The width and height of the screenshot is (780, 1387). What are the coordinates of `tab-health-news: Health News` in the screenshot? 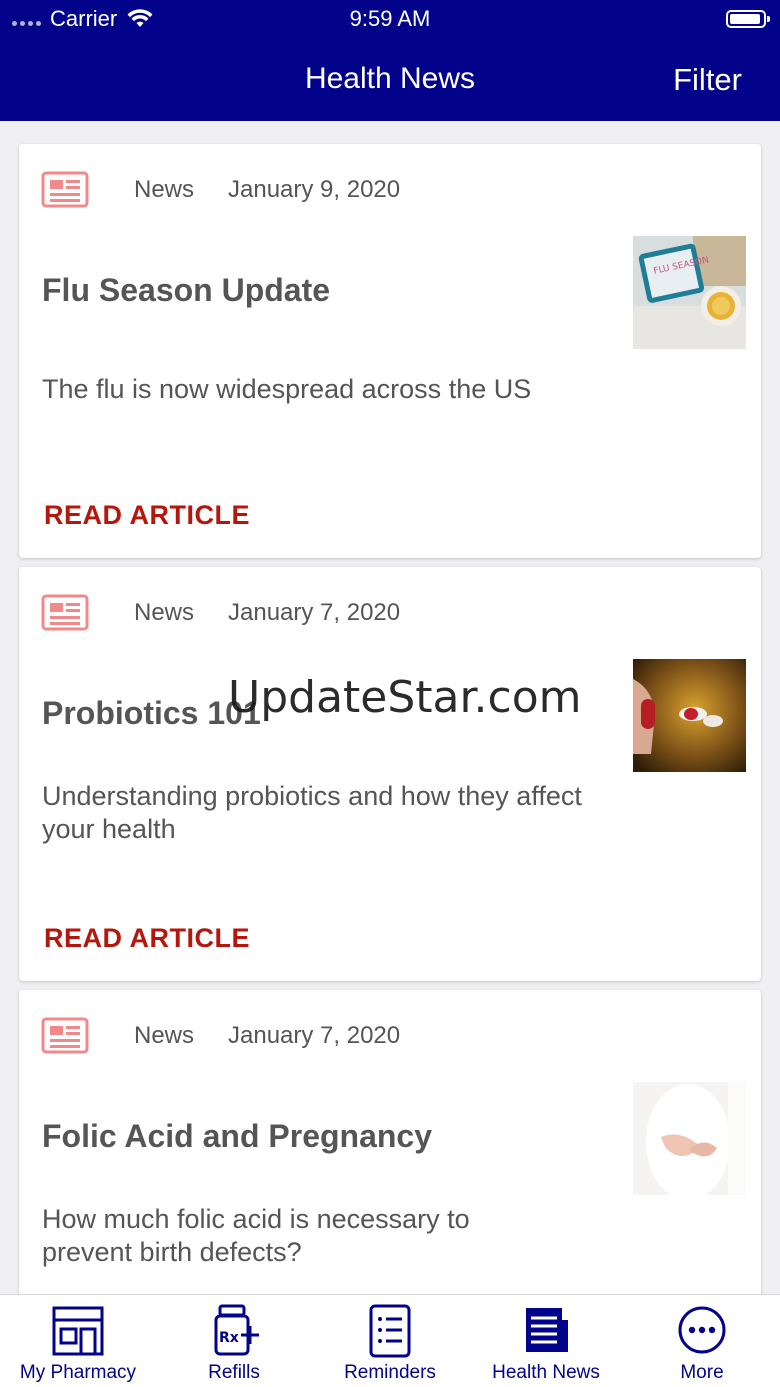 It's located at (546, 1341).